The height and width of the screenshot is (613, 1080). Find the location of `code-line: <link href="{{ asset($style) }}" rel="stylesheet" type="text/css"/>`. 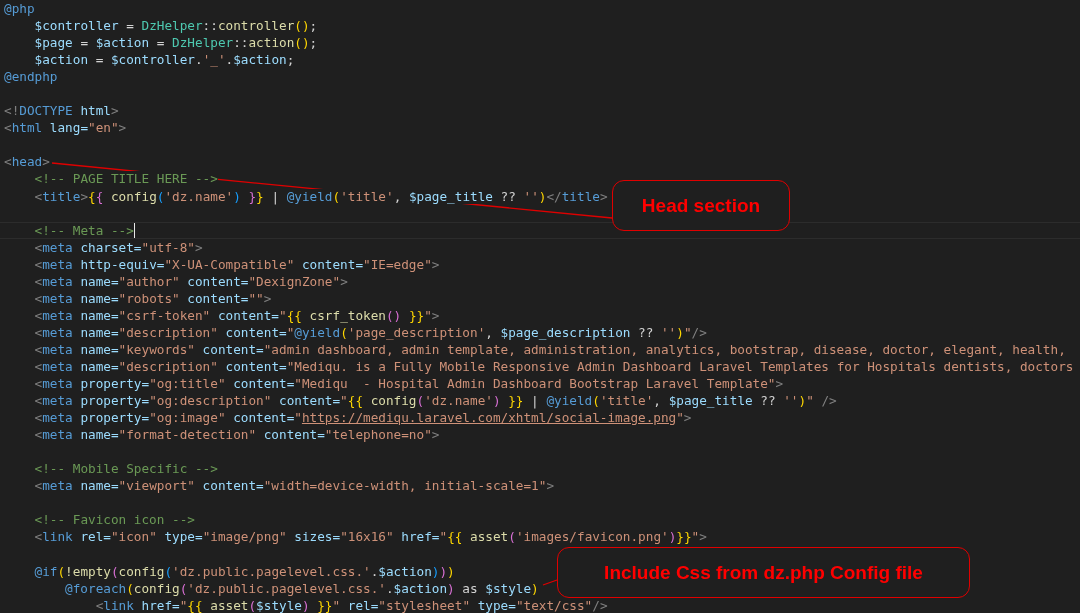

code-line: <link href="{{ asset($style) }}" rel="stylesheet" type="text/css"/> is located at coordinates (351, 604).